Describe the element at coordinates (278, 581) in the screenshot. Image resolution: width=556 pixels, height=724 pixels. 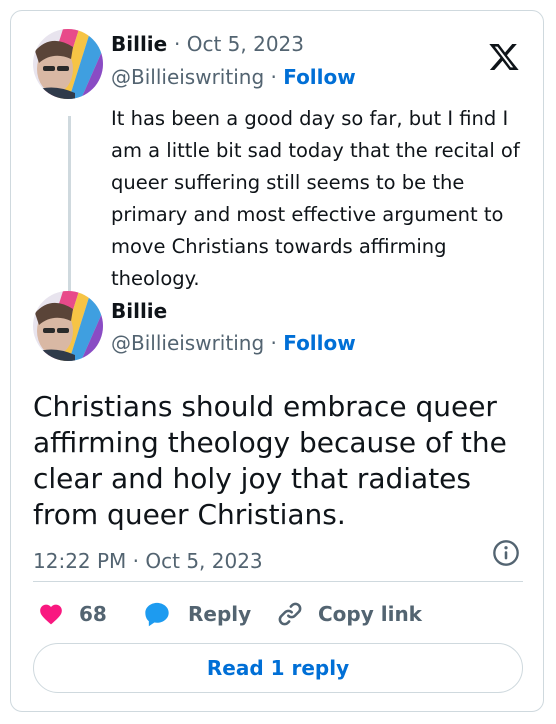
I see `divider` at that location.